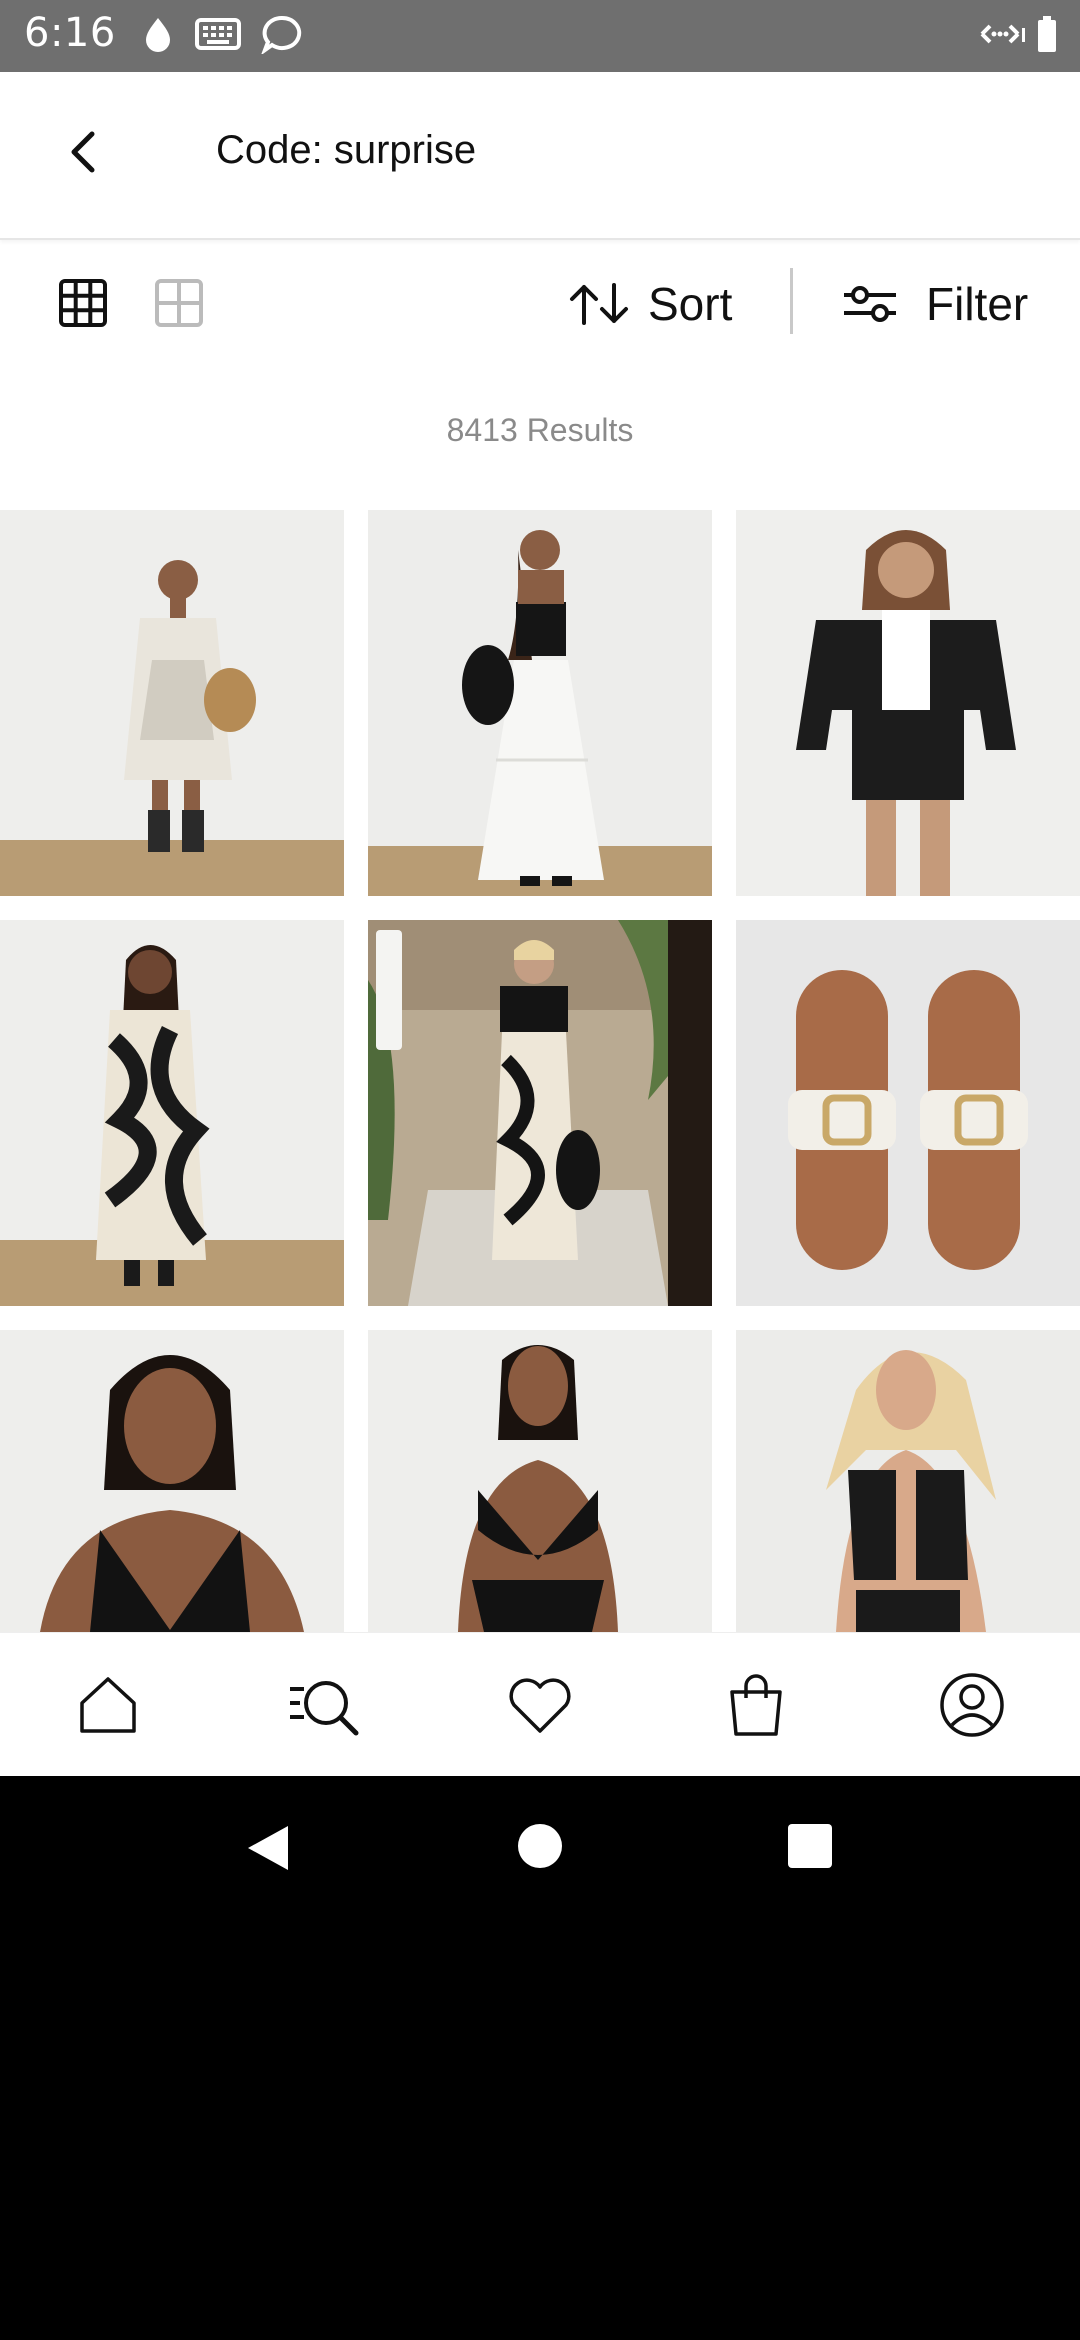  What do you see at coordinates (791, 301) in the screenshot?
I see `toolbar-divider` at bounding box center [791, 301].